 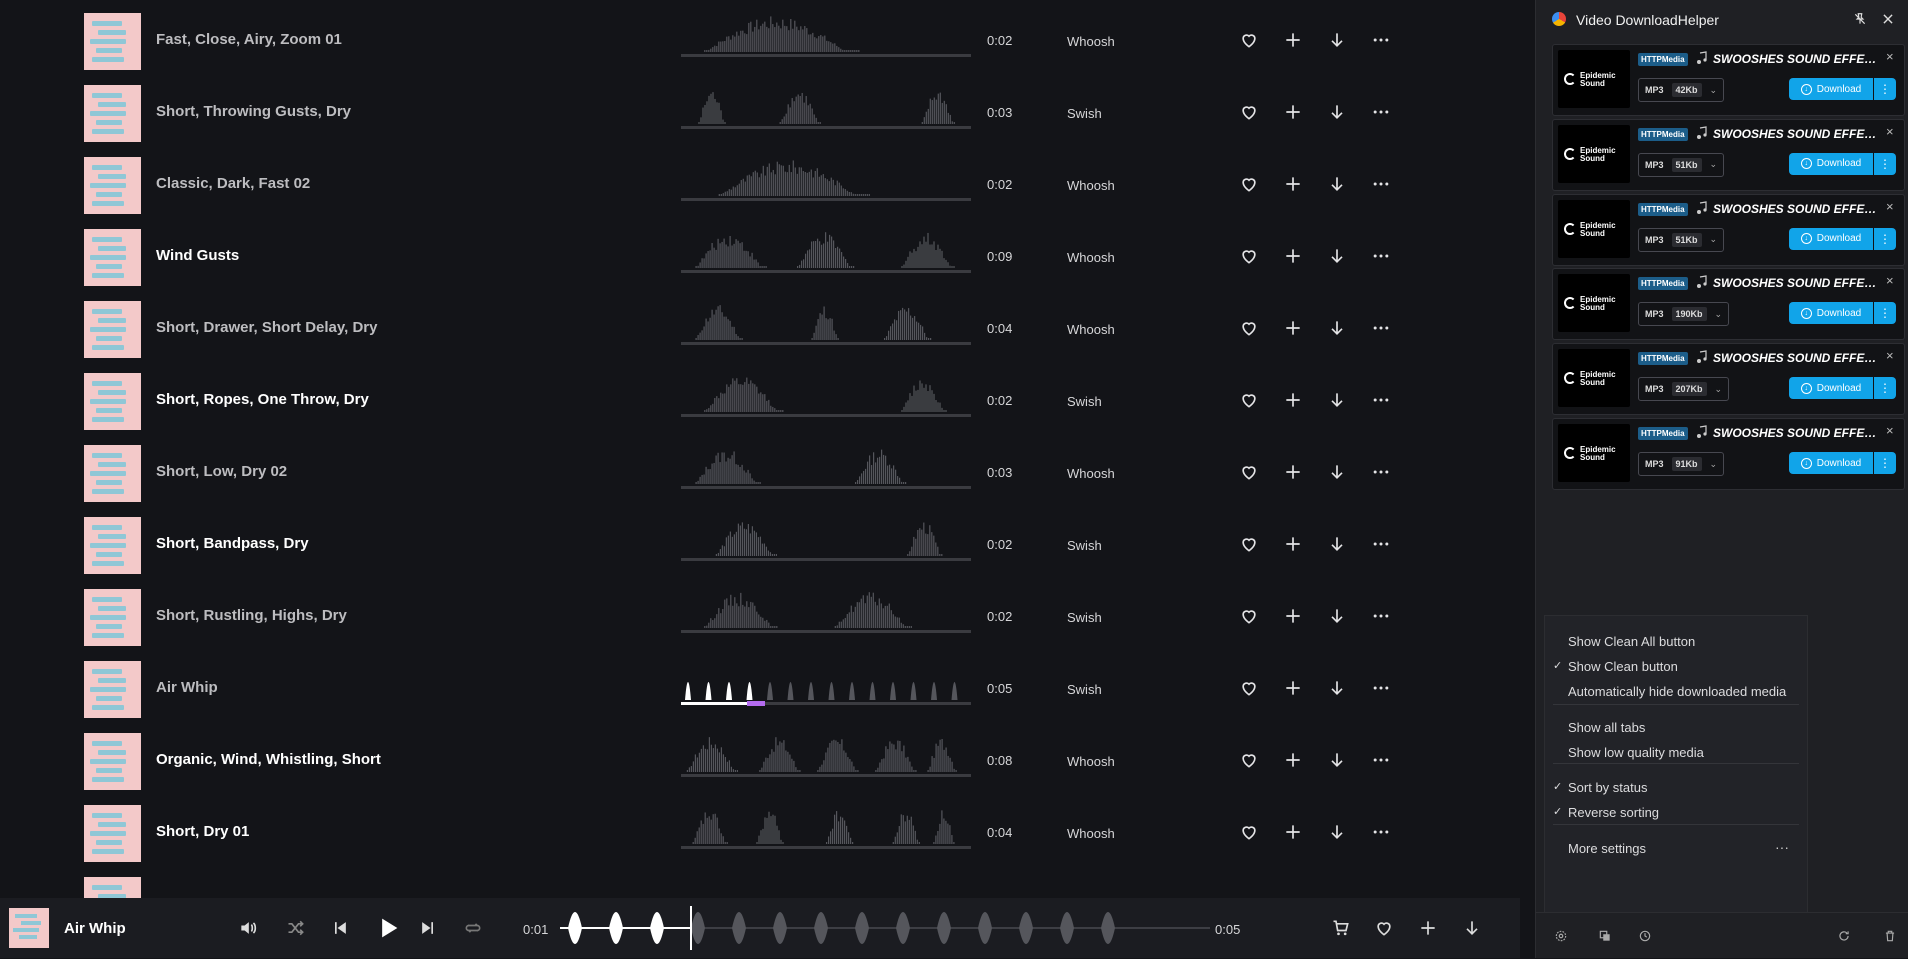 I want to click on track-row: Short, Rustling, Highs, Dry 0:02 Swish, so click(x=766, y=612).